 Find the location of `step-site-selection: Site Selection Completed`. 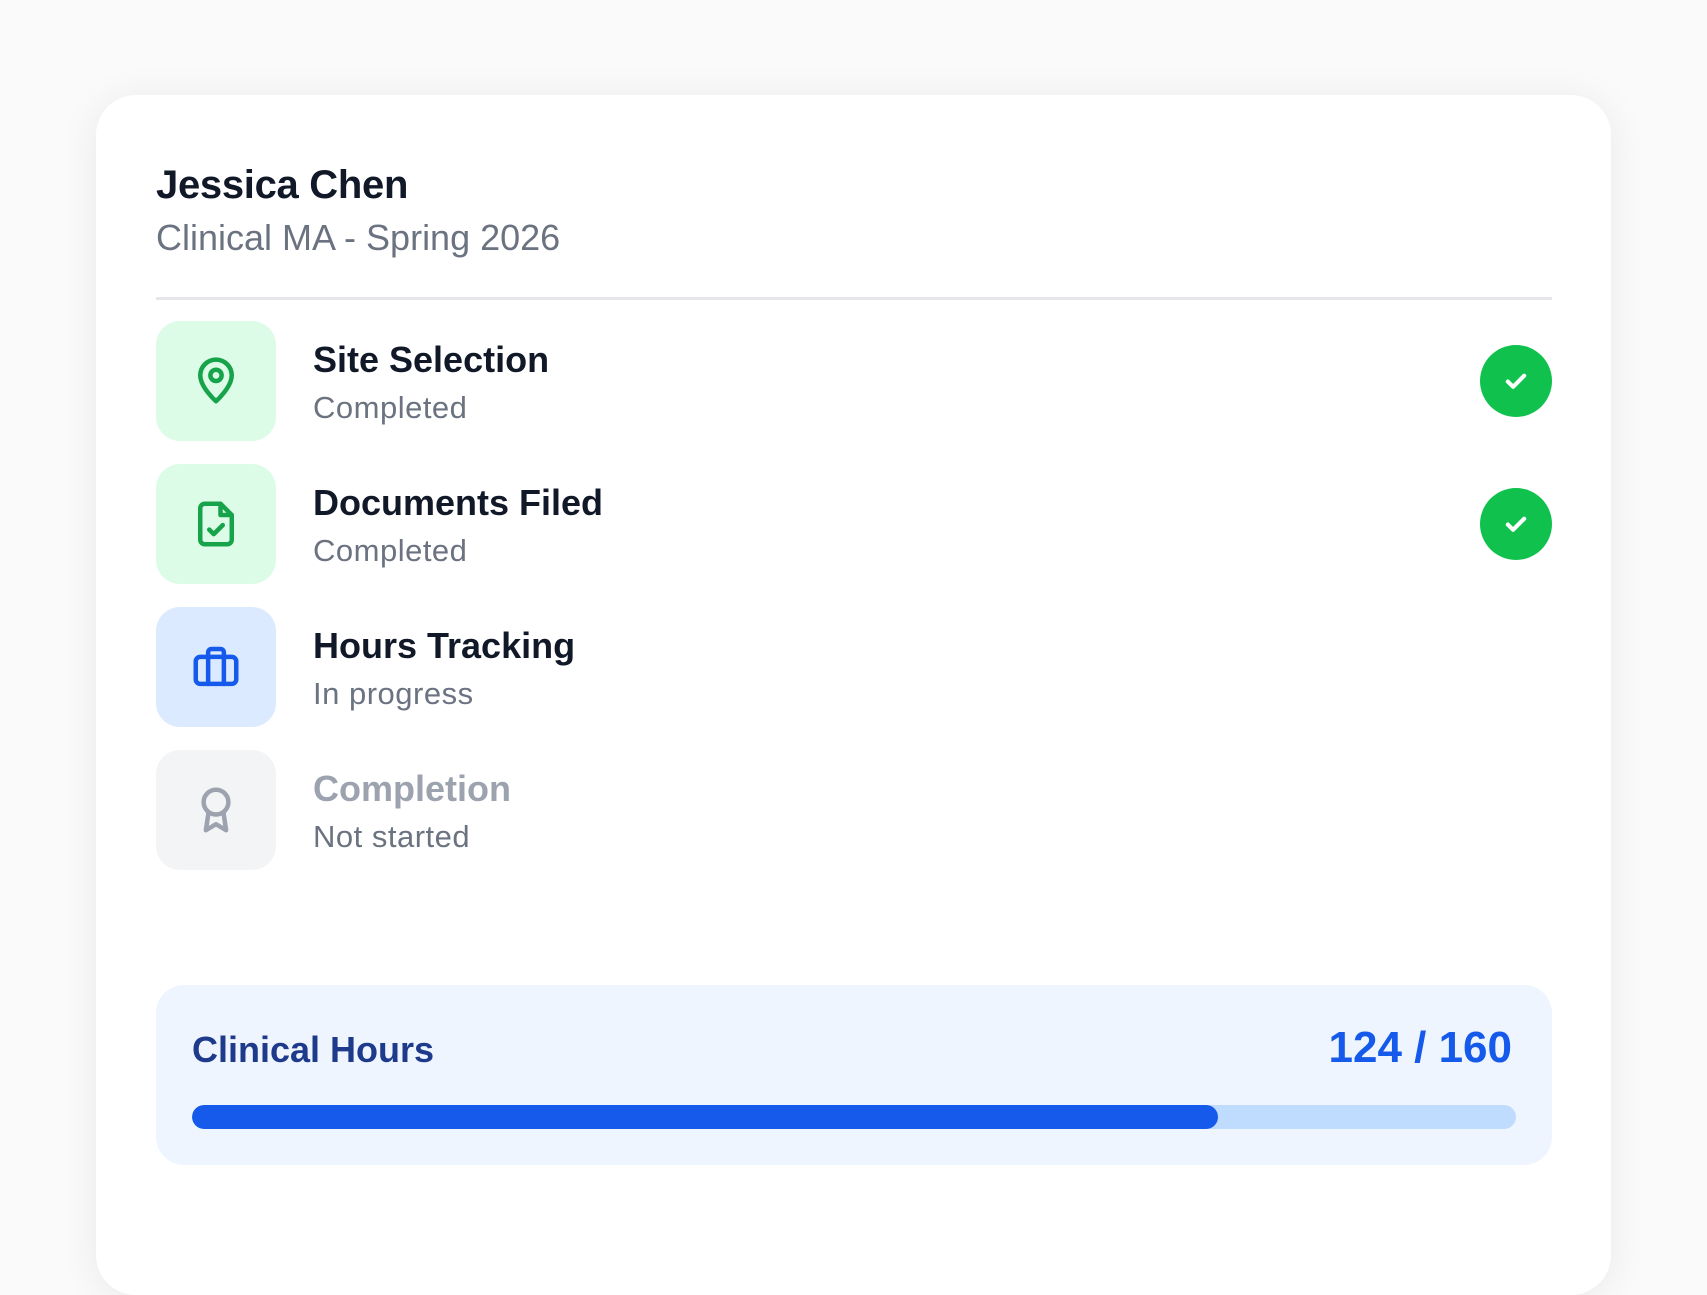

step-site-selection: Site Selection Completed is located at coordinates (854, 381).